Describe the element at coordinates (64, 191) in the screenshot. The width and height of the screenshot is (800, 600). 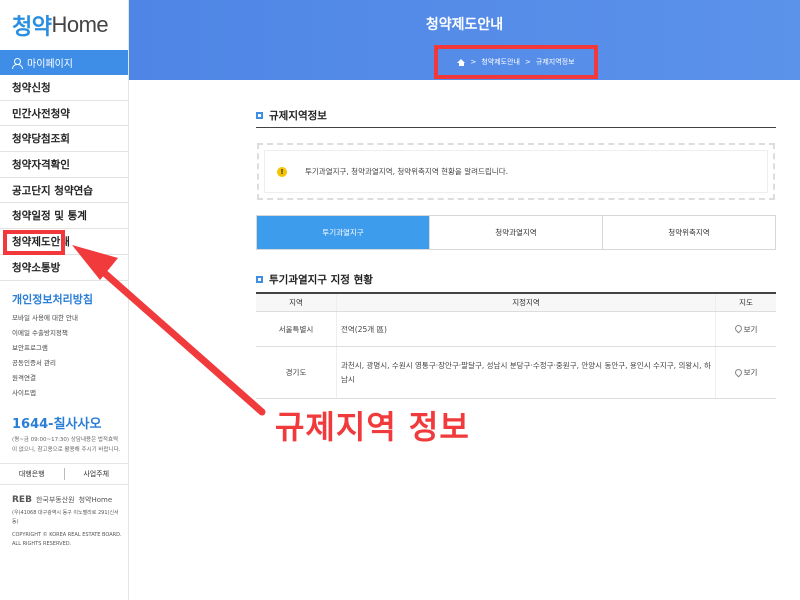
I see `menu-item-practice: 공고단지 청약연습` at that location.